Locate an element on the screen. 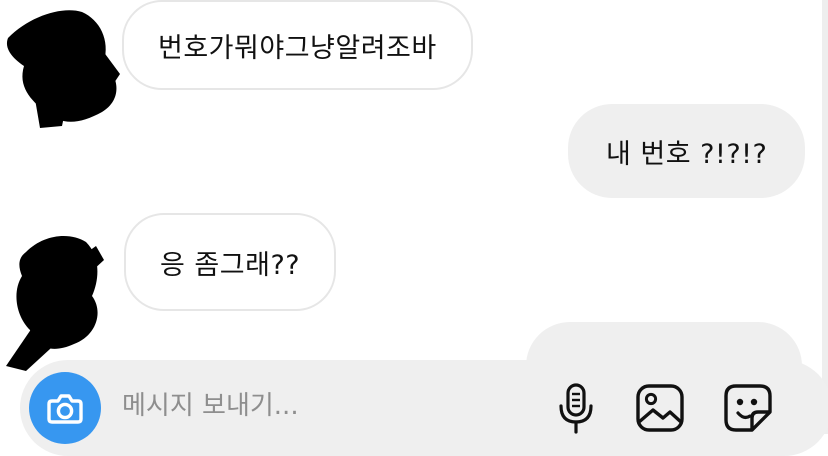 This screenshot has width=828, height=456. sticker-button is located at coordinates (748, 408).